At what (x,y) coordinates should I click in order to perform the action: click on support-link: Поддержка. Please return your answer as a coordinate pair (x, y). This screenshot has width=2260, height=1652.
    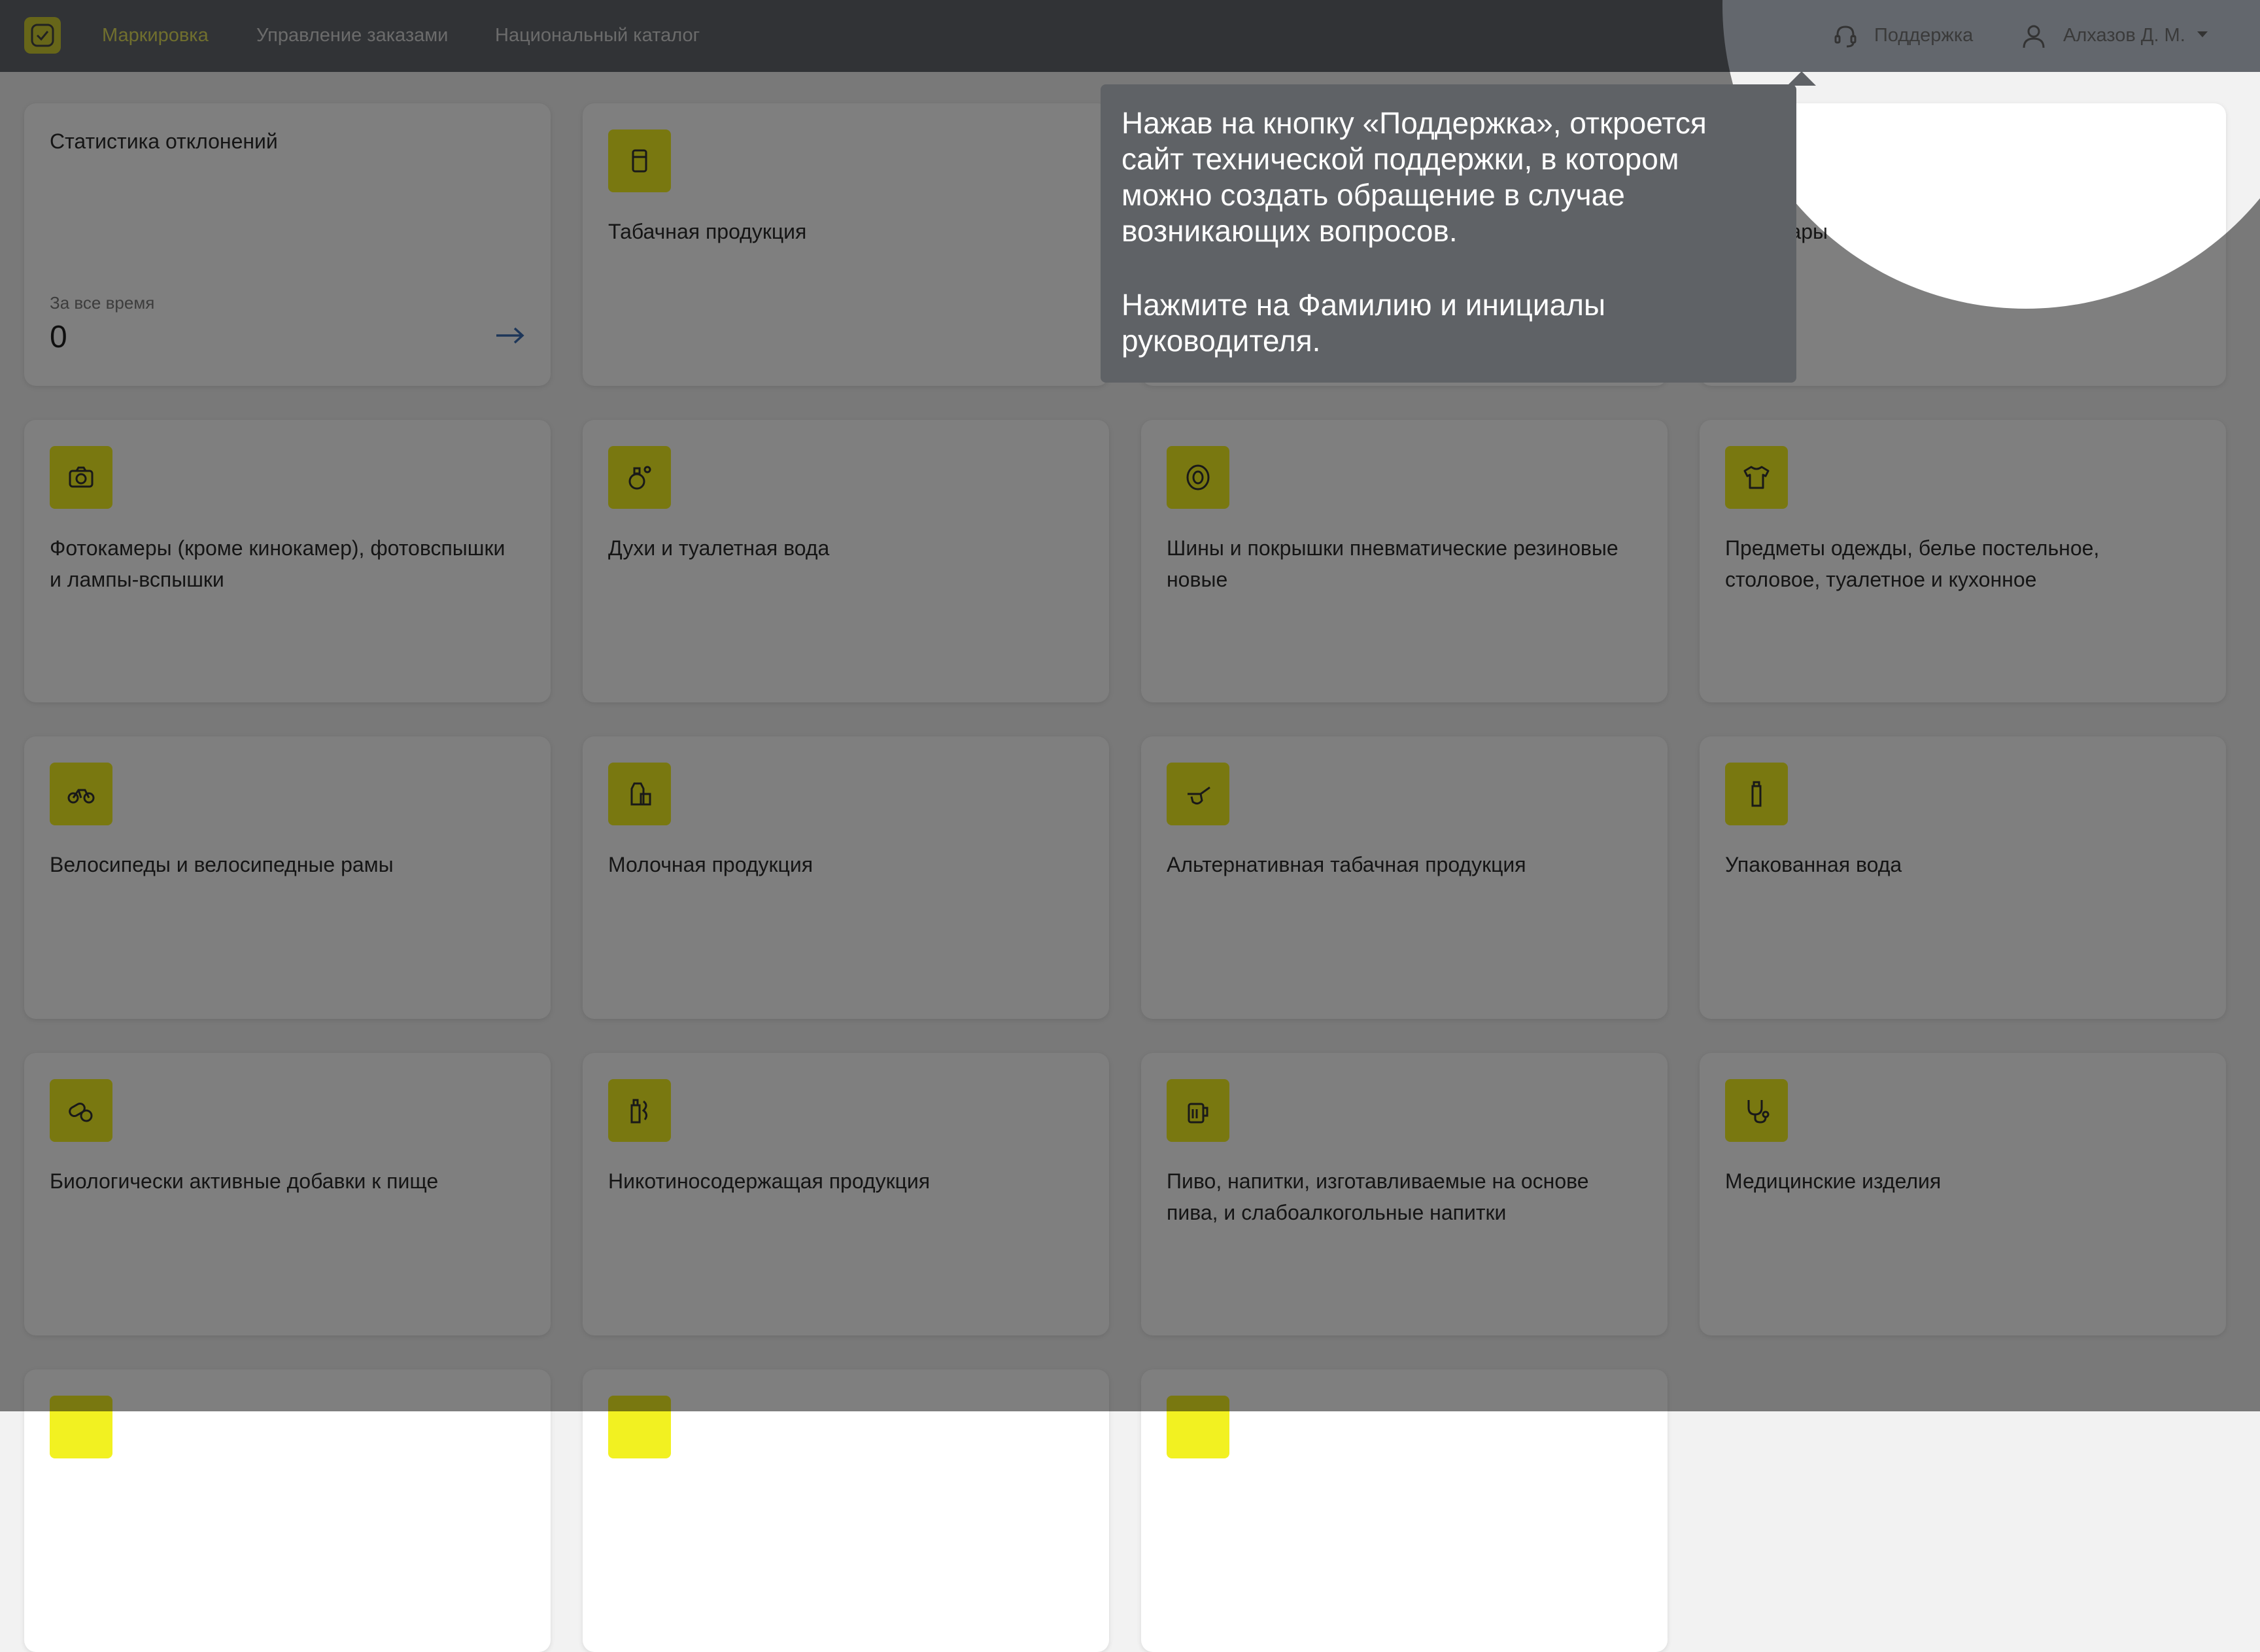
    Looking at the image, I should click on (1923, 36).